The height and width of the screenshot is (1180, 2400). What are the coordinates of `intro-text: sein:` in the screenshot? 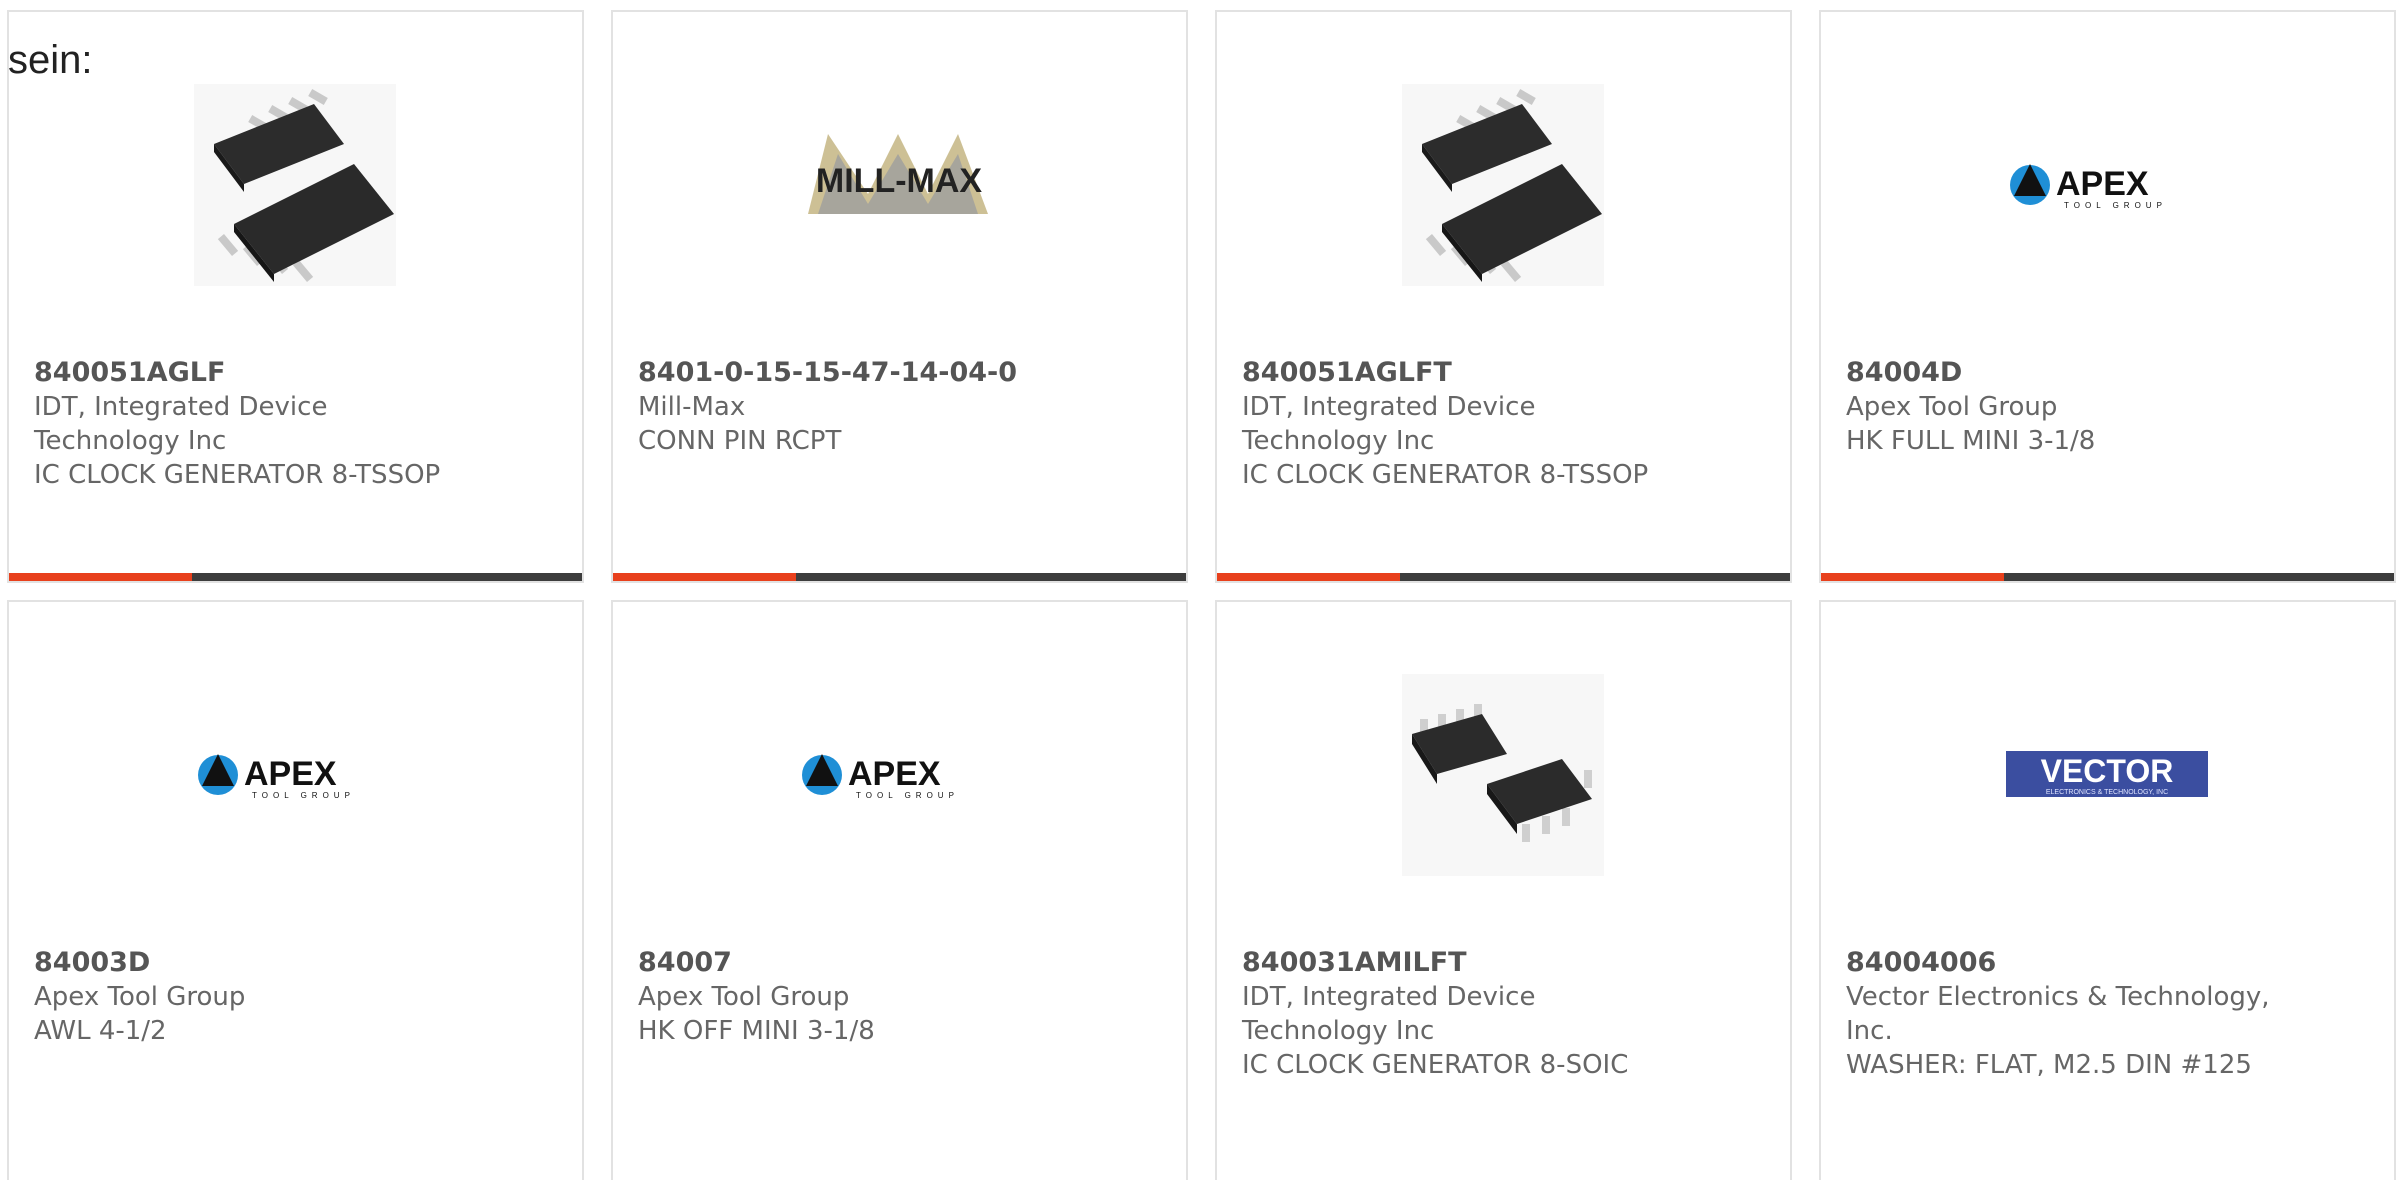 It's located at (50, 60).